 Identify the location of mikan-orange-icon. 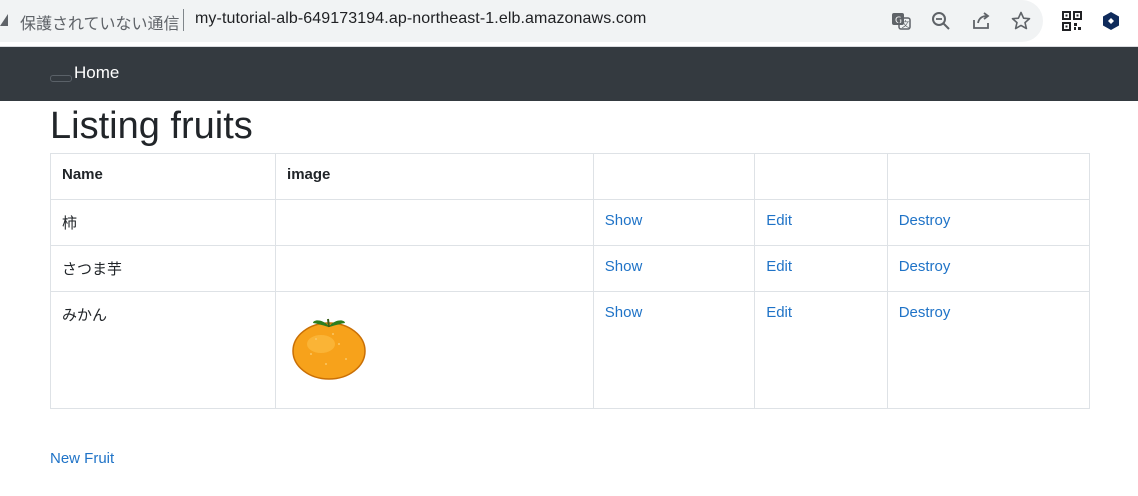
(330, 347).